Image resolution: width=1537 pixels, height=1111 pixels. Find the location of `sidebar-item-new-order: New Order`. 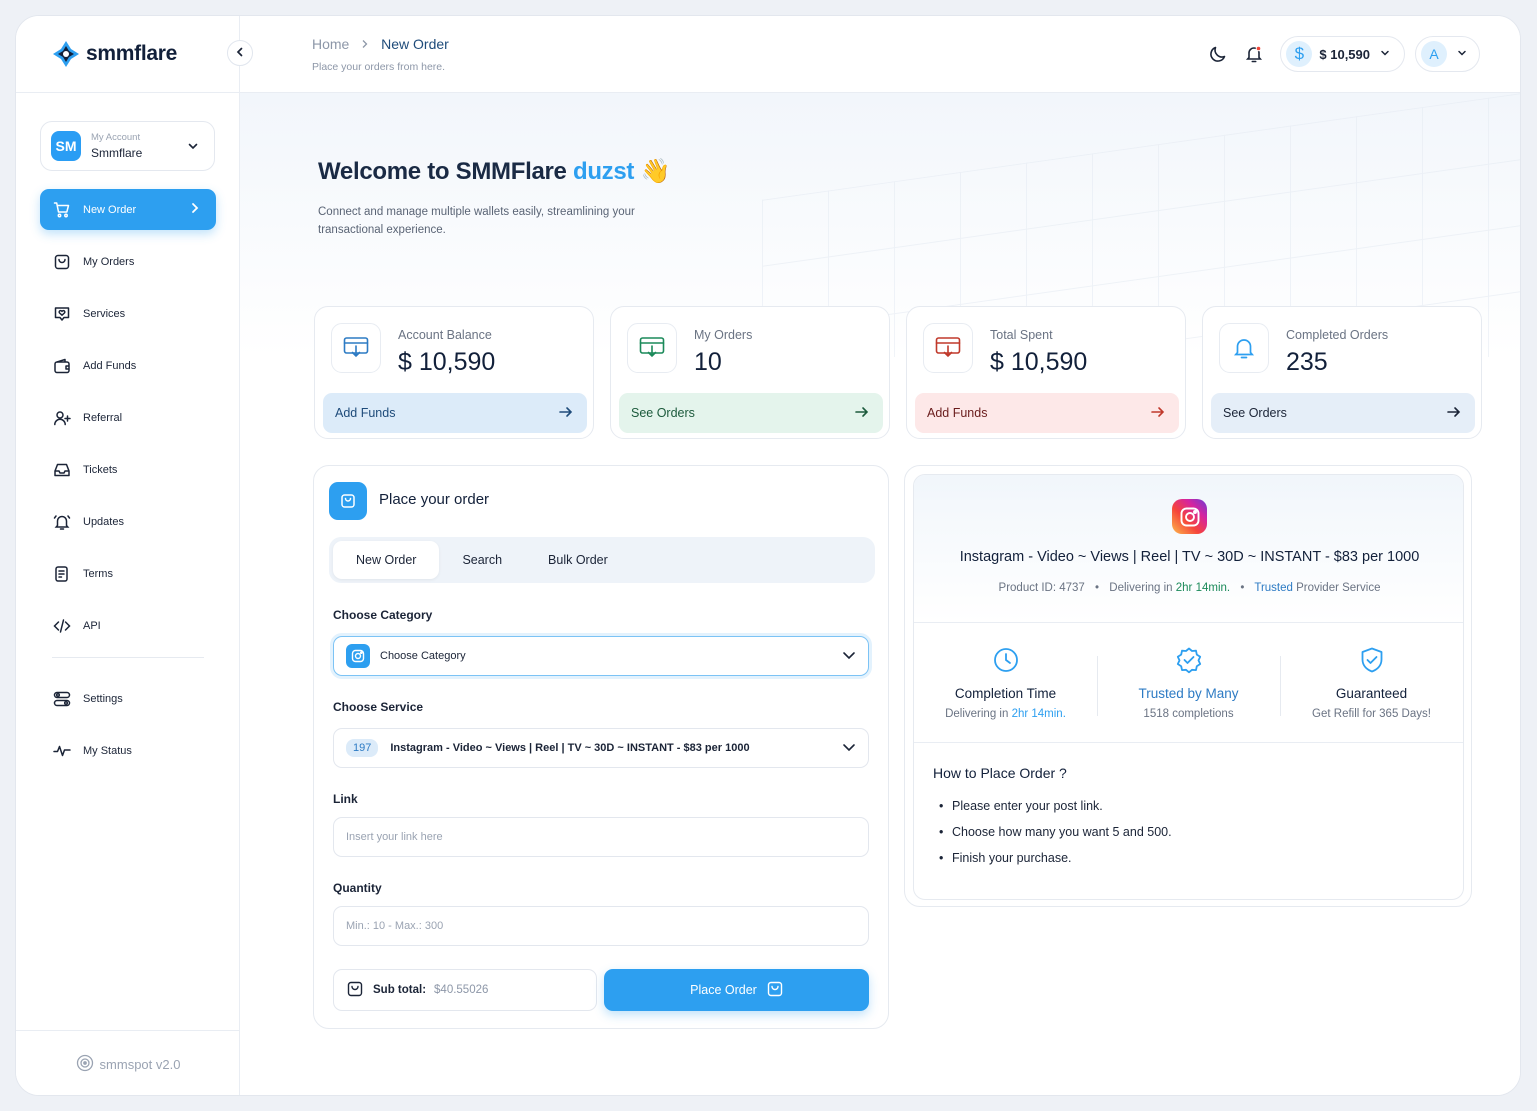

sidebar-item-new-order: New Order is located at coordinates (128, 209).